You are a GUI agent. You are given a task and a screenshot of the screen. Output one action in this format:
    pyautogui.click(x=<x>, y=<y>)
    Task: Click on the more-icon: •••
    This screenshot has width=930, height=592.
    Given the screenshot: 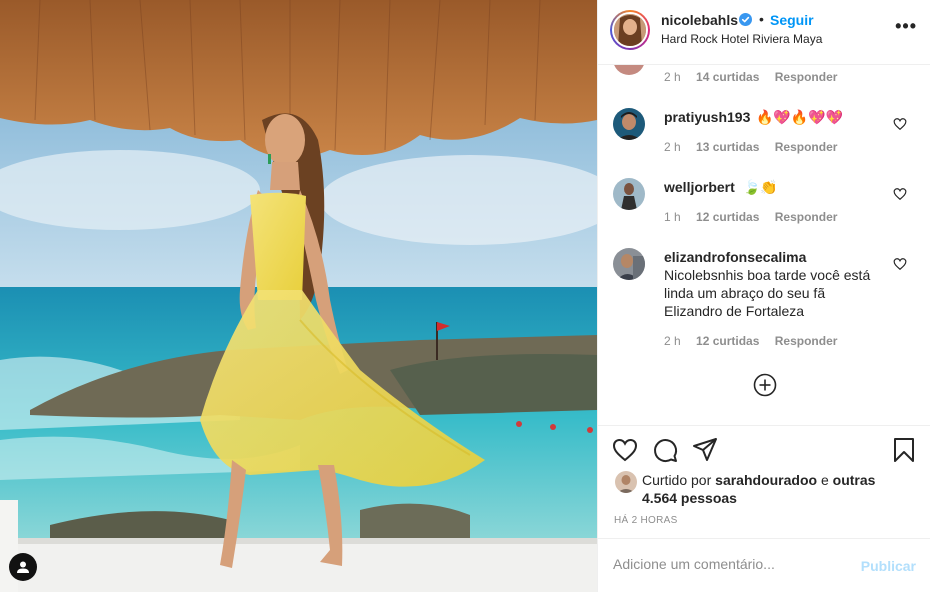 What is the action you would take?
    pyautogui.click(x=906, y=26)
    